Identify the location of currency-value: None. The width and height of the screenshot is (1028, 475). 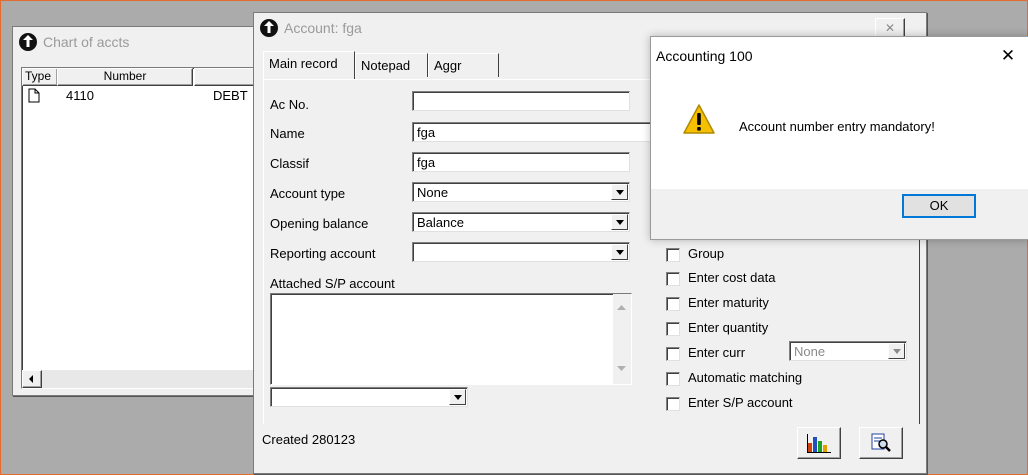
(810, 351).